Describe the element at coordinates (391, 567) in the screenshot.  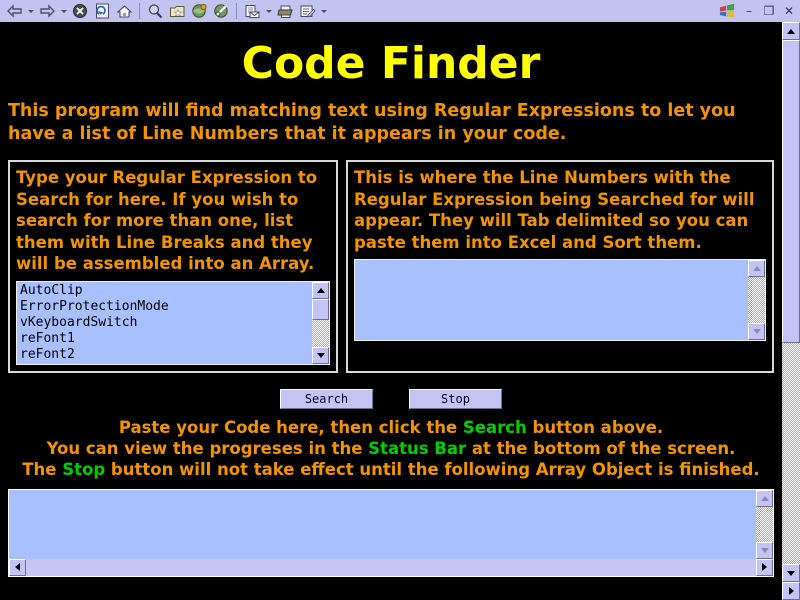
I see `code-textarea-hscrollbar` at that location.